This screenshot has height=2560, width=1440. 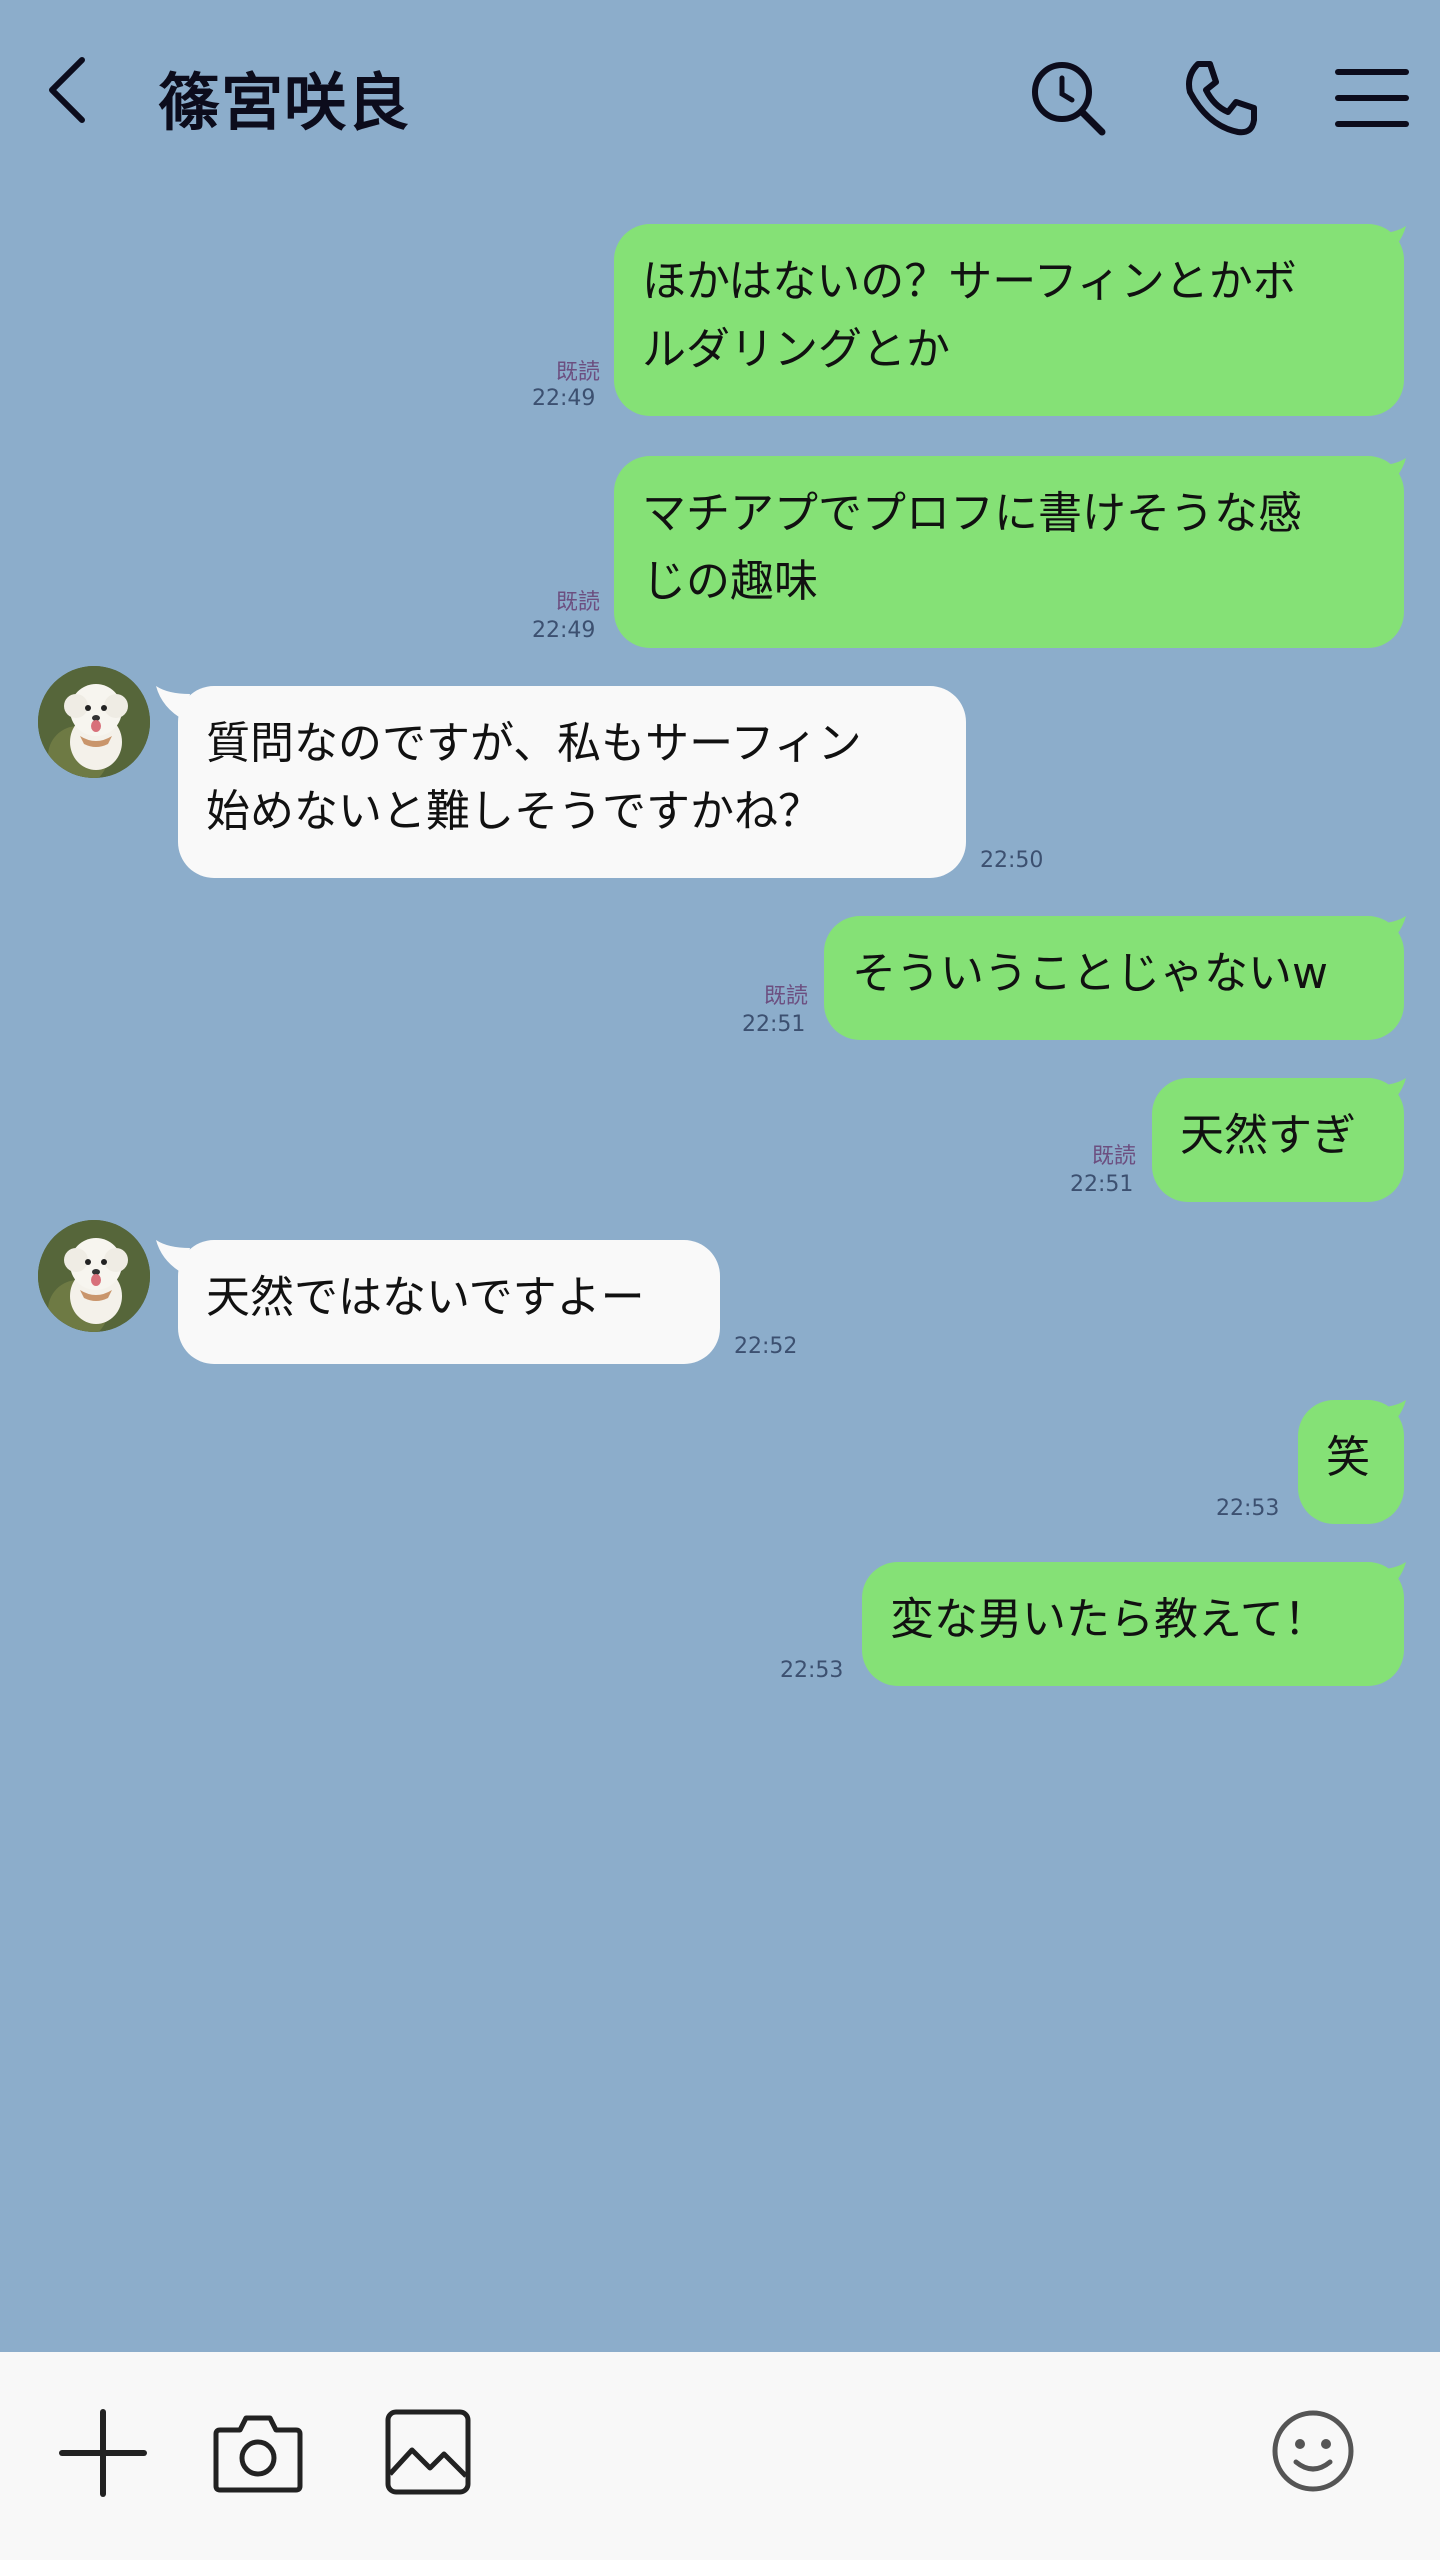 What do you see at coordinates (720, 95) in the screenshot?
I see `chat-header: 篠宮咲良` at bounding box center [720, 95].